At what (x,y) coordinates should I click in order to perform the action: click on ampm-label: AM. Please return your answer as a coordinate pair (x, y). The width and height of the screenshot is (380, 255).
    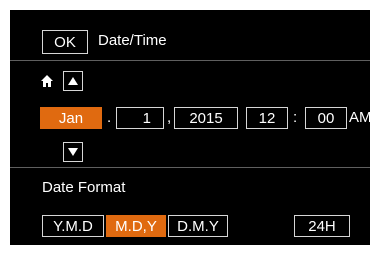
    Looking at the image, I should click on (360, 117).